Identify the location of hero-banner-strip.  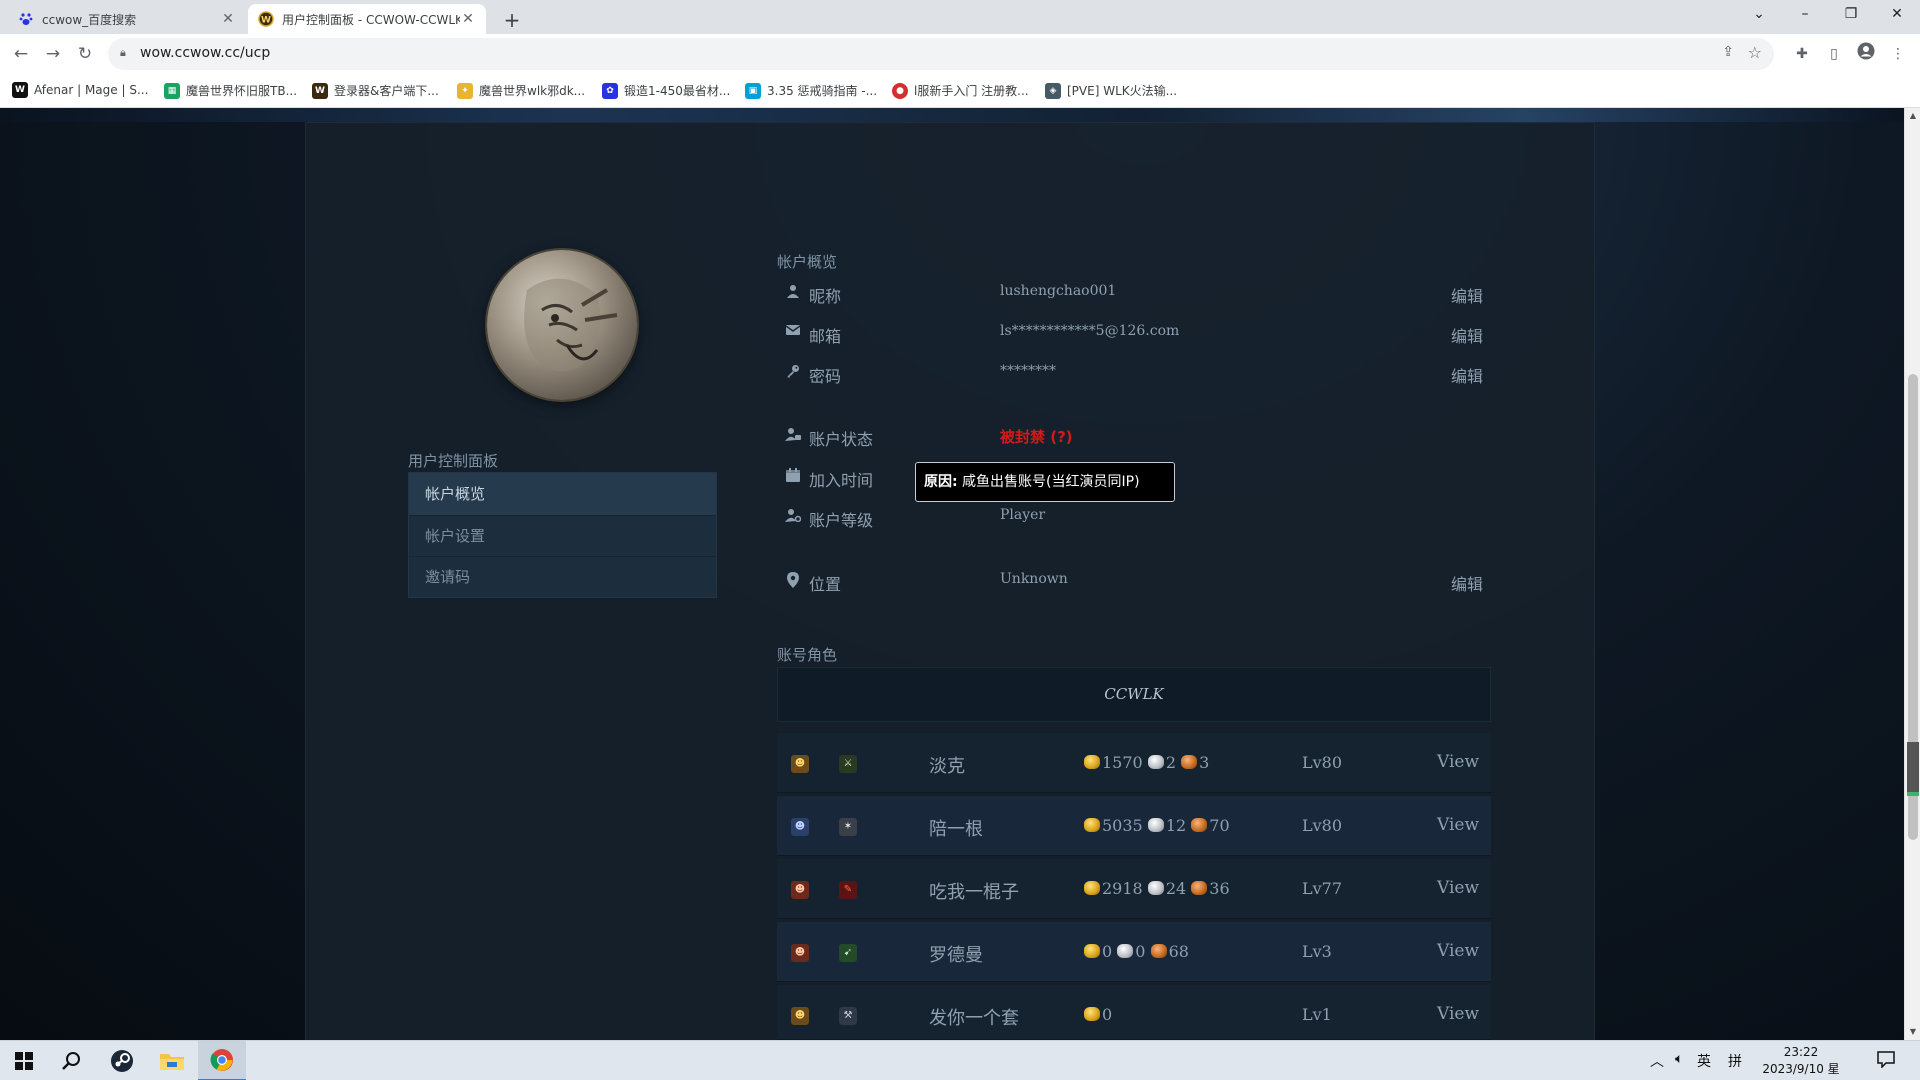
(952, 115).